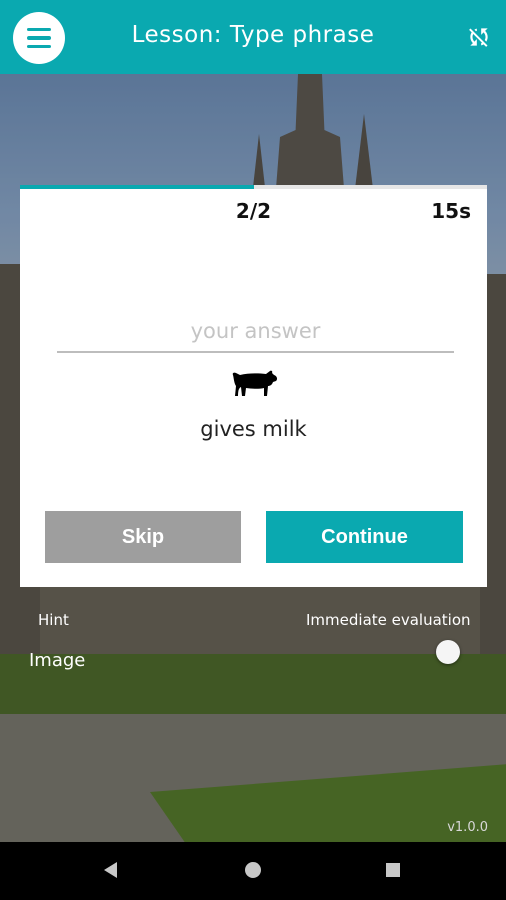  Describe the element at coordinates (448, 652) in the screenshot. I see `immediate-evaluation-toggle` at that location.